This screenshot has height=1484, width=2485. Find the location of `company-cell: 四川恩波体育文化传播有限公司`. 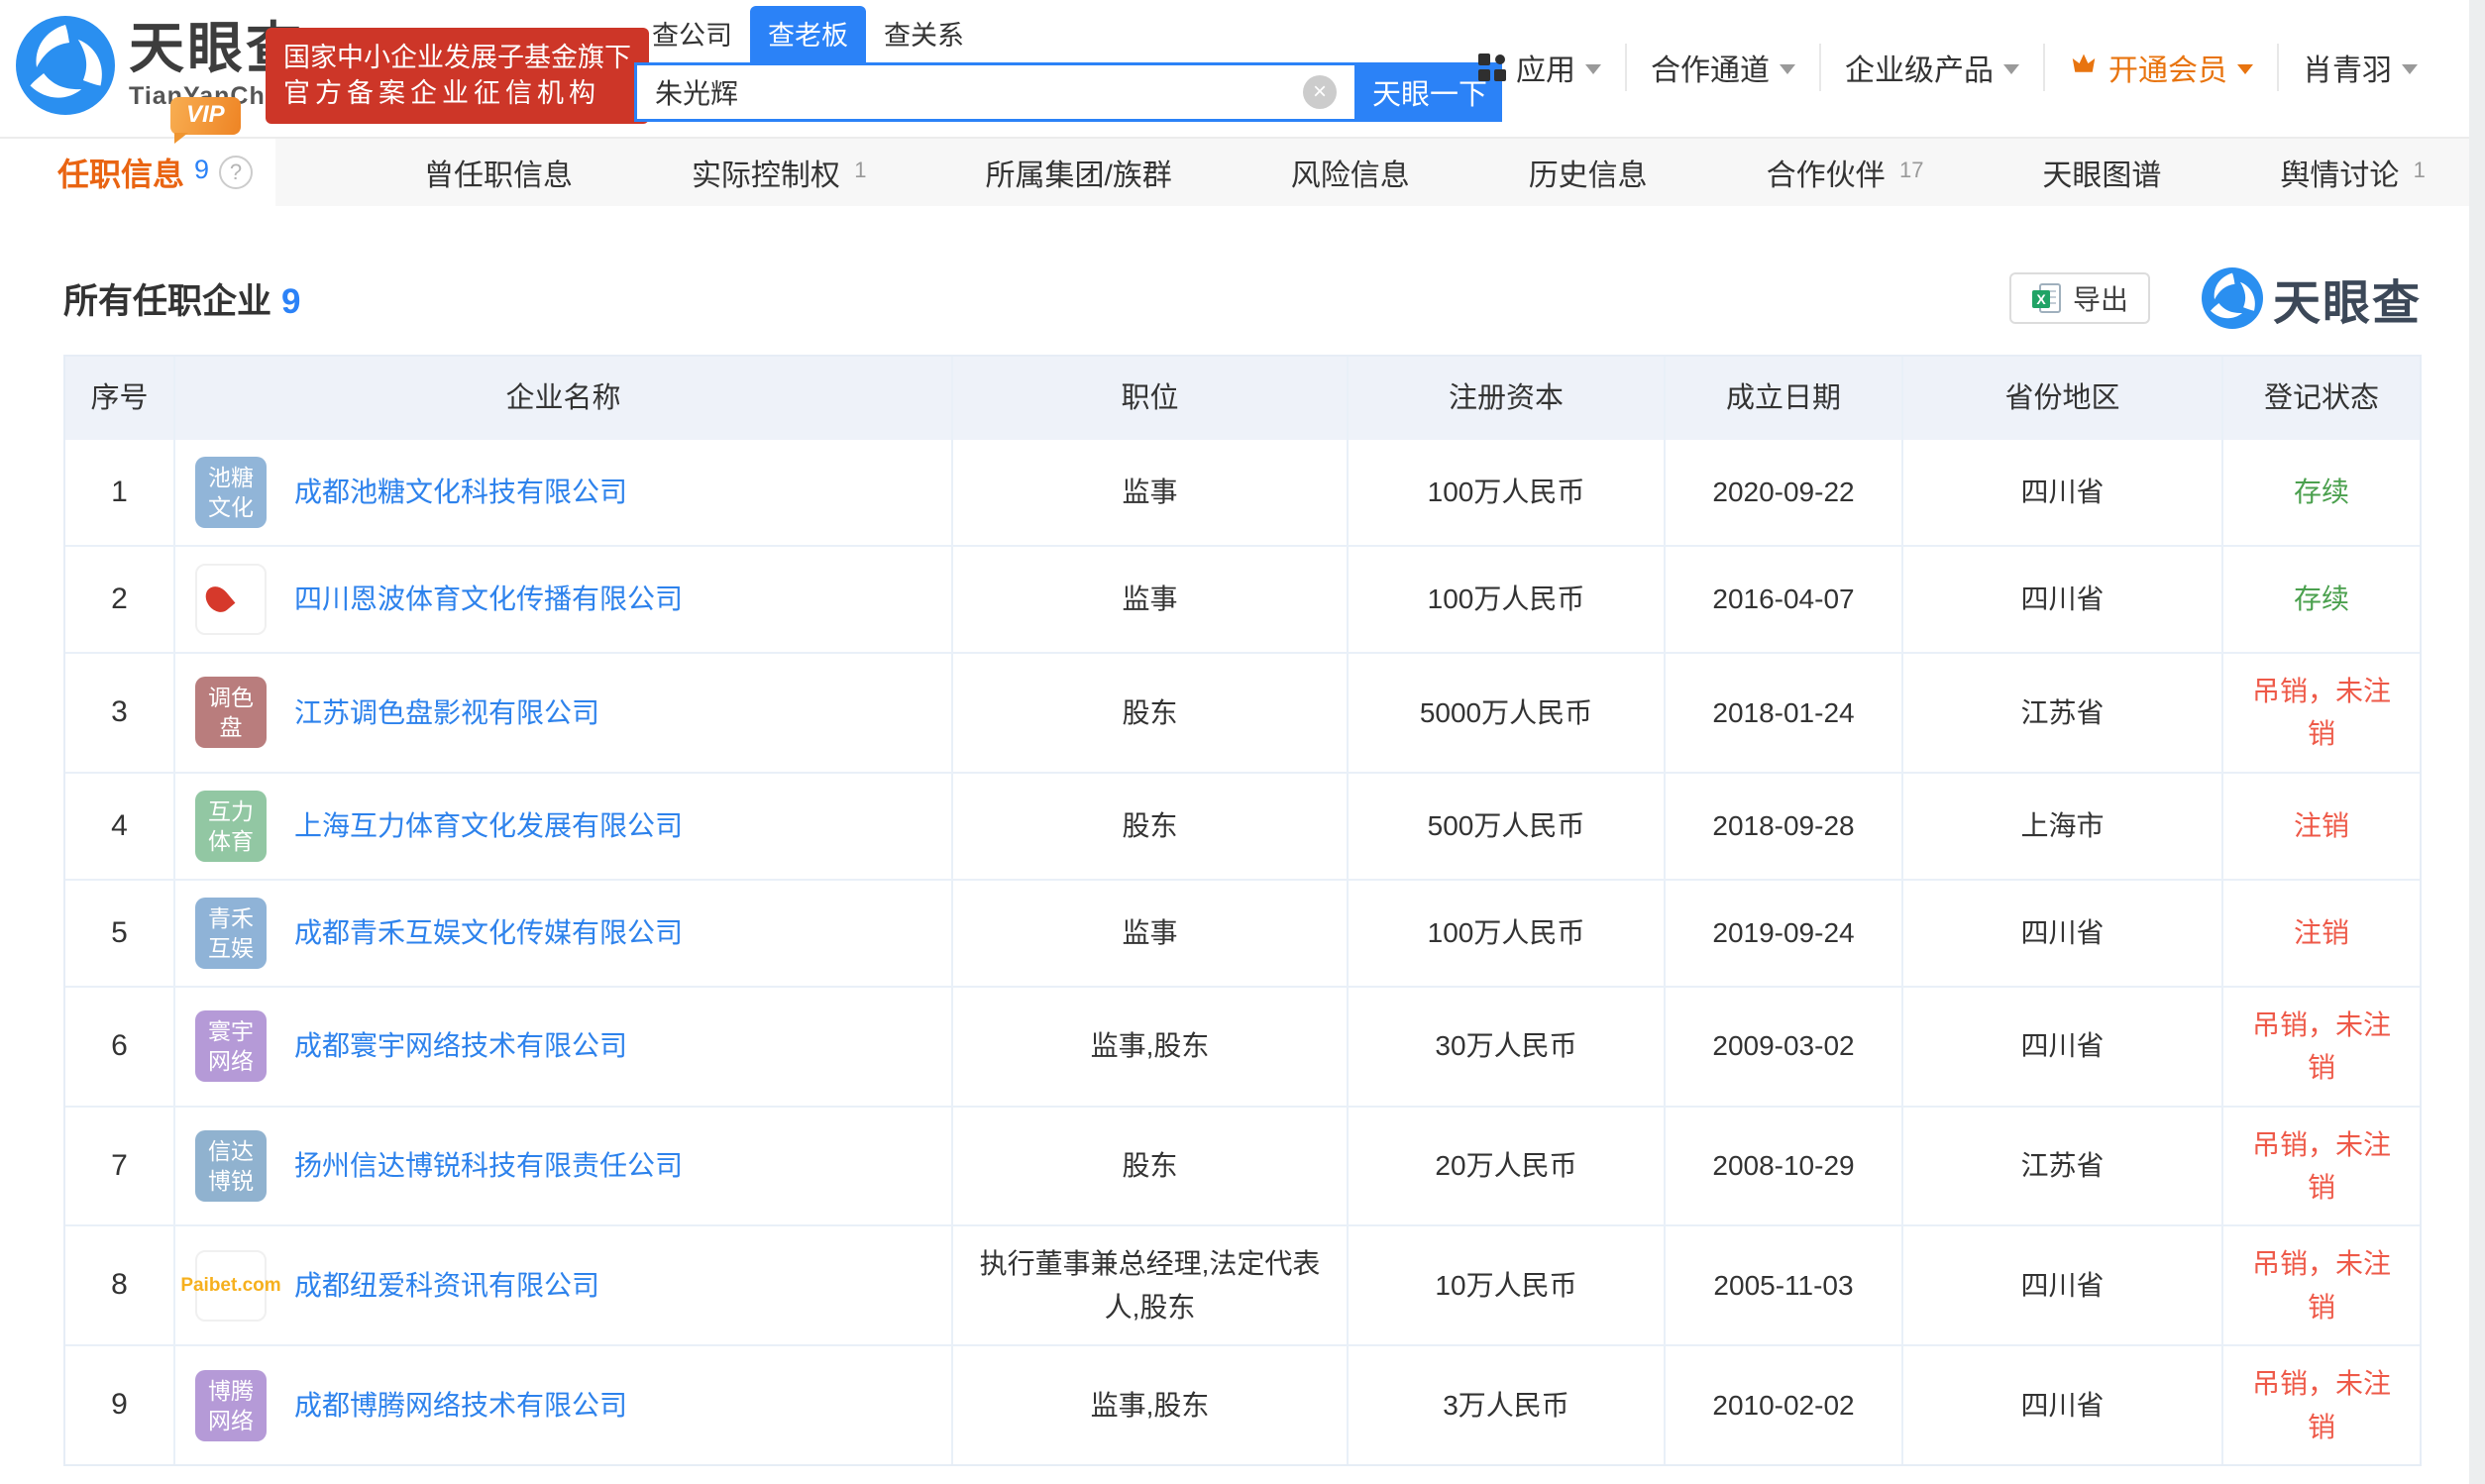

company-cell: 四川恩波体育文化传播有限公司 is located at coordinates (562, 600).